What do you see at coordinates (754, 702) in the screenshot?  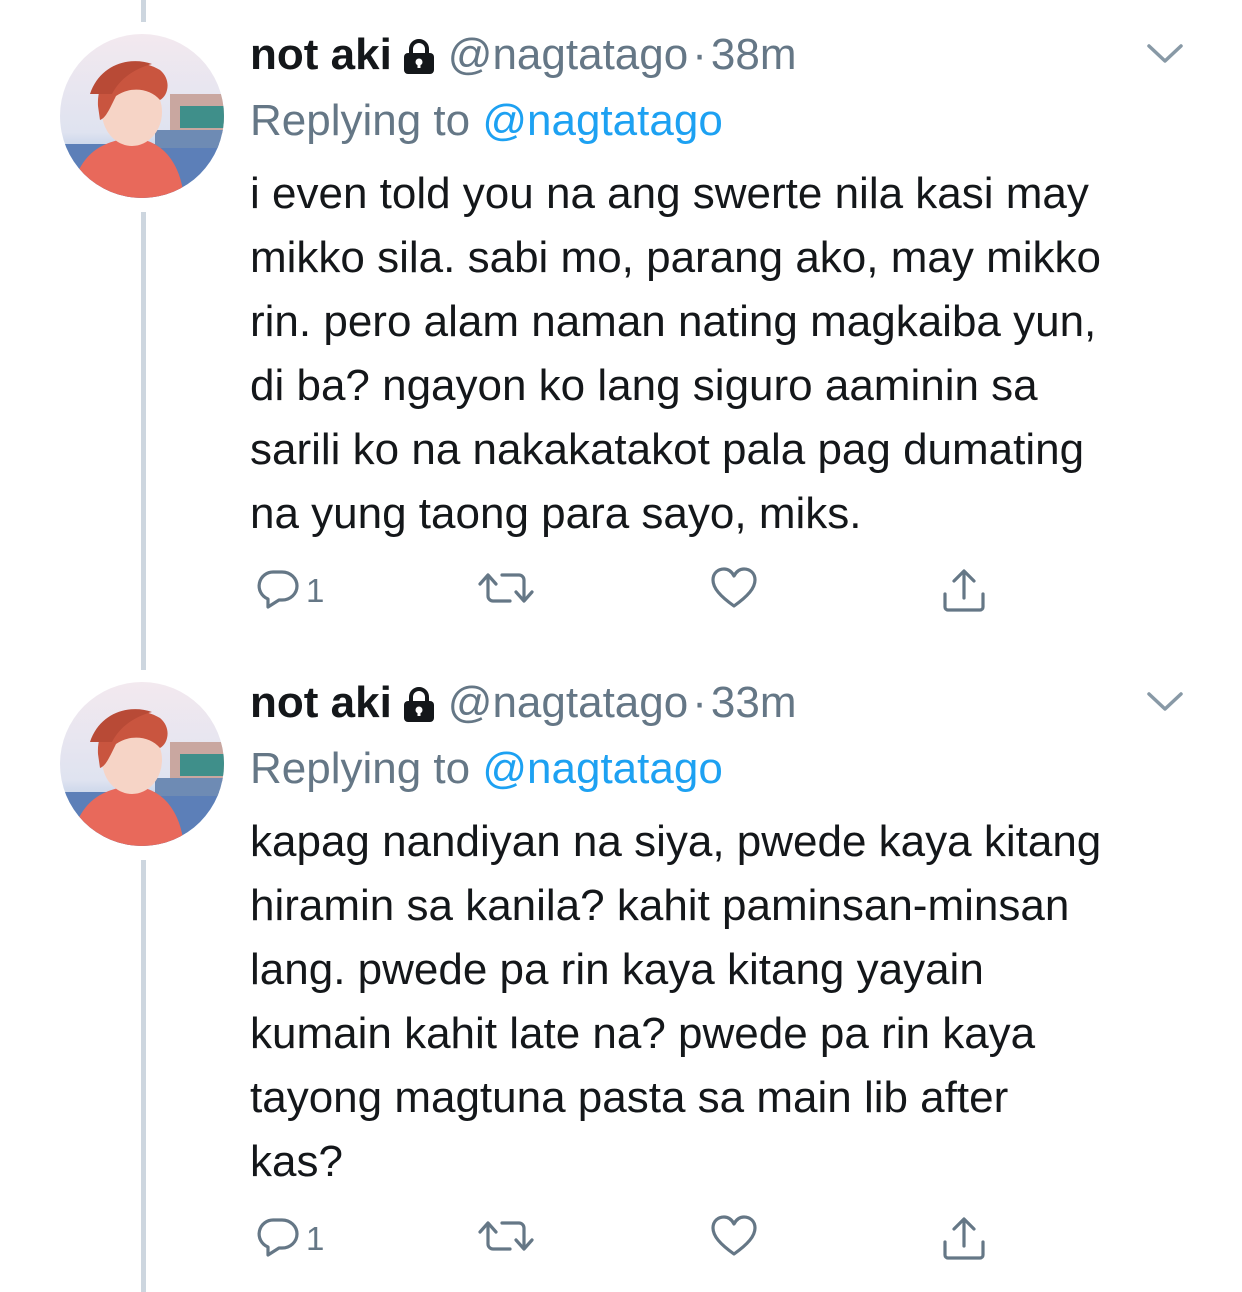 I see `timestamp: 33m` at bounding box center [754, 702].